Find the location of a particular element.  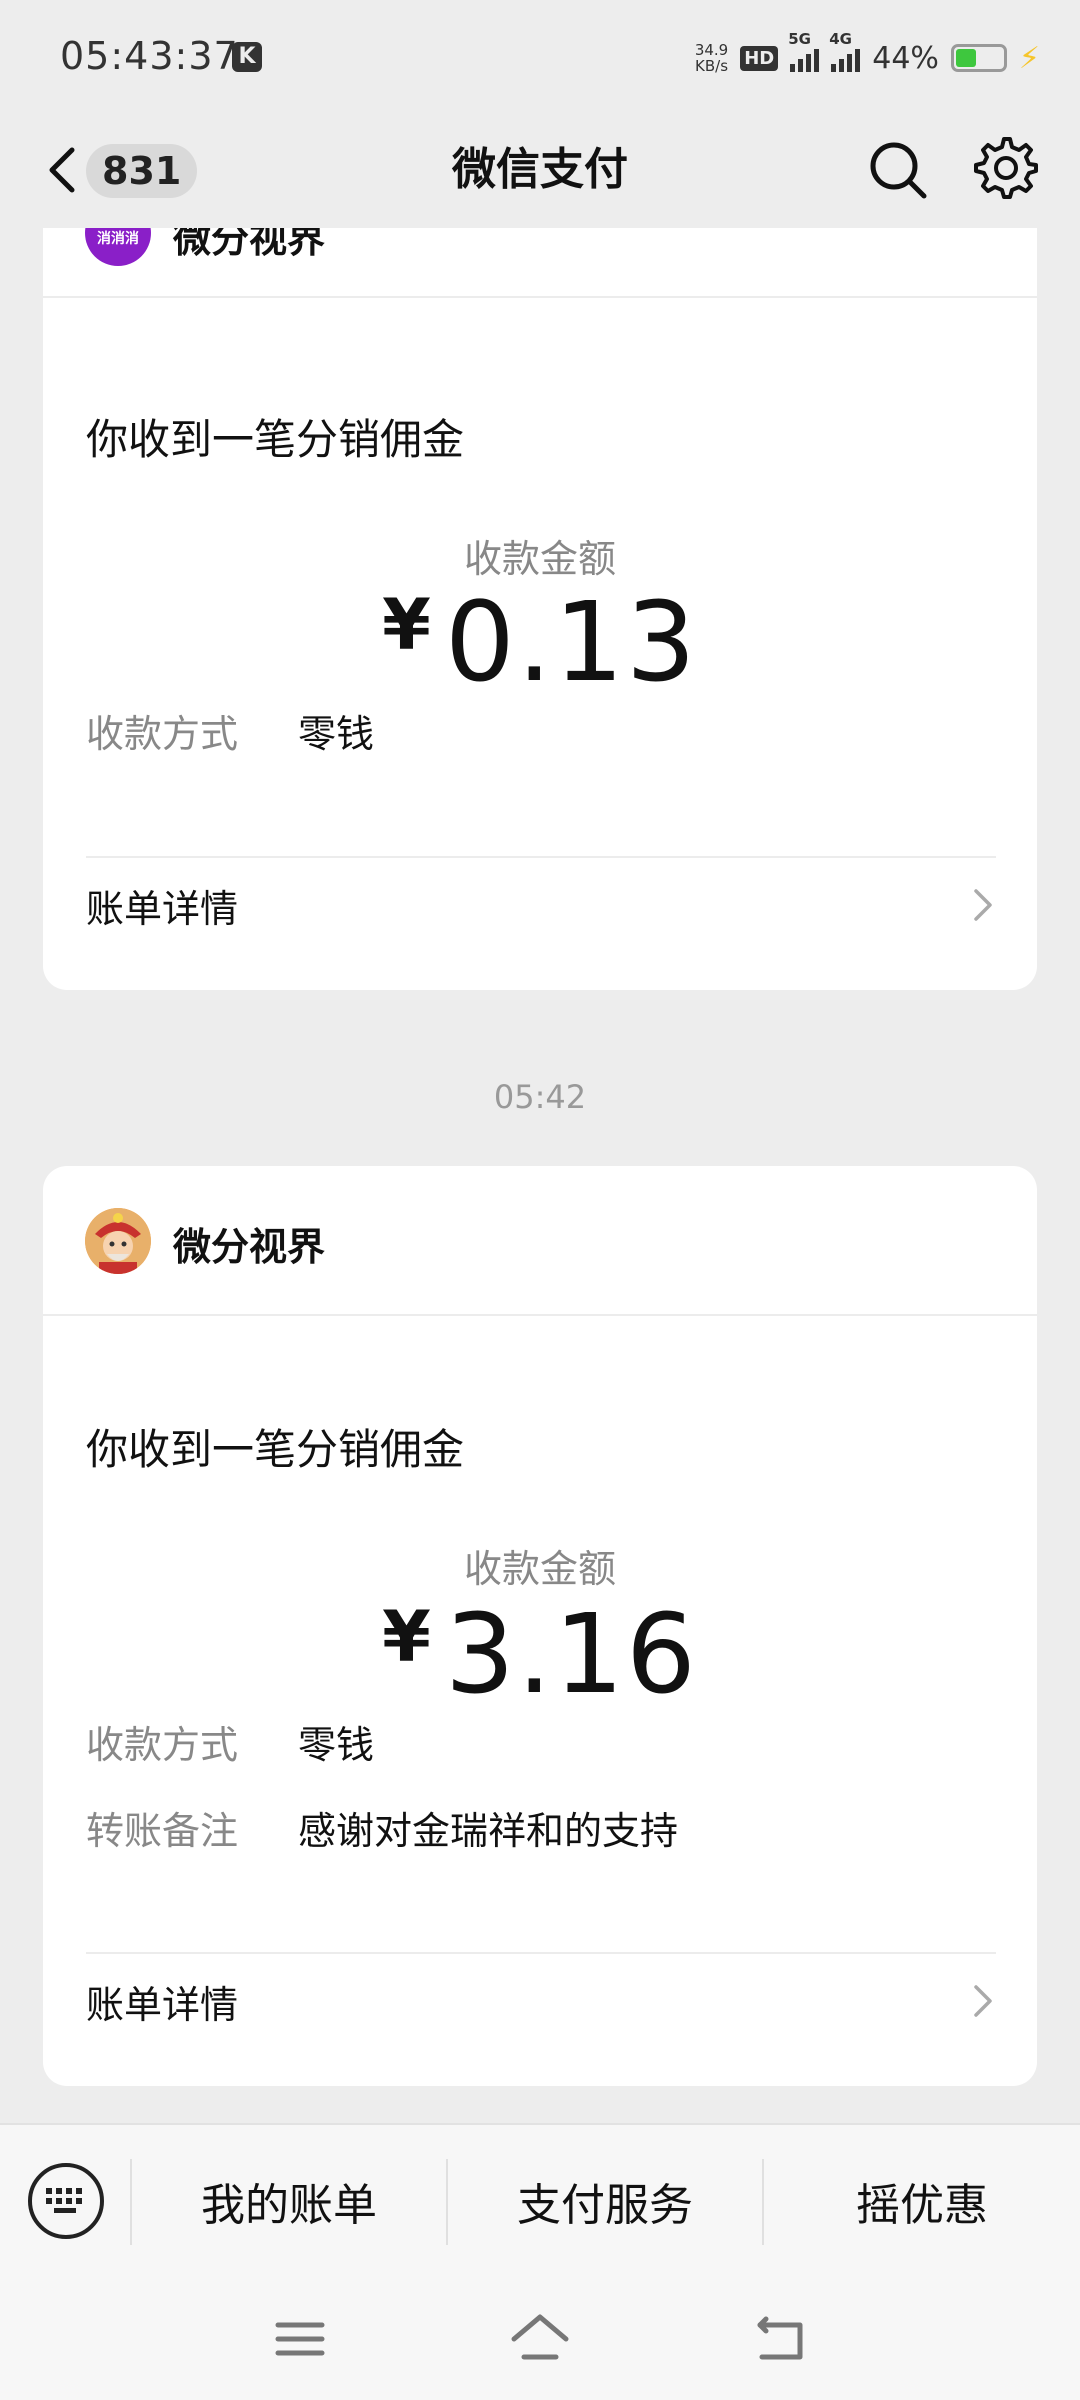

network-speed: 34.9 KB/s is located at coordinates (711, 58).